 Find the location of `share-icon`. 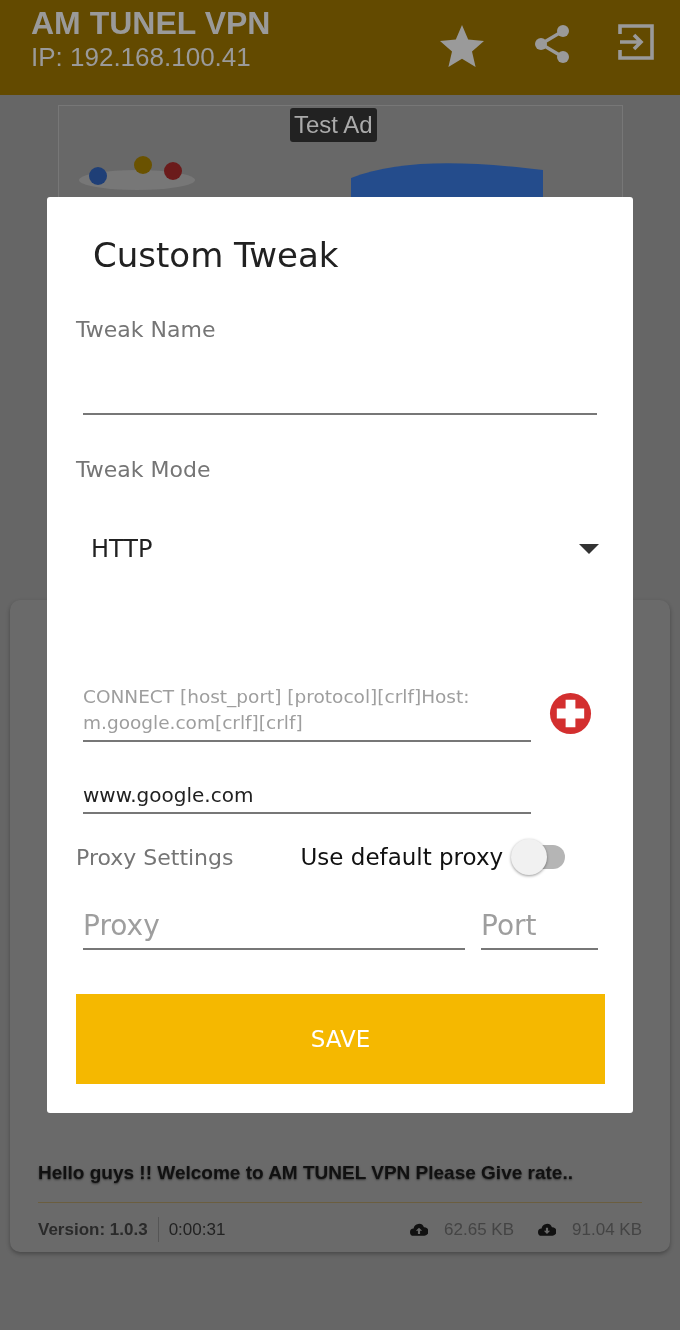

share-icon is located at coordinates (552, 44).